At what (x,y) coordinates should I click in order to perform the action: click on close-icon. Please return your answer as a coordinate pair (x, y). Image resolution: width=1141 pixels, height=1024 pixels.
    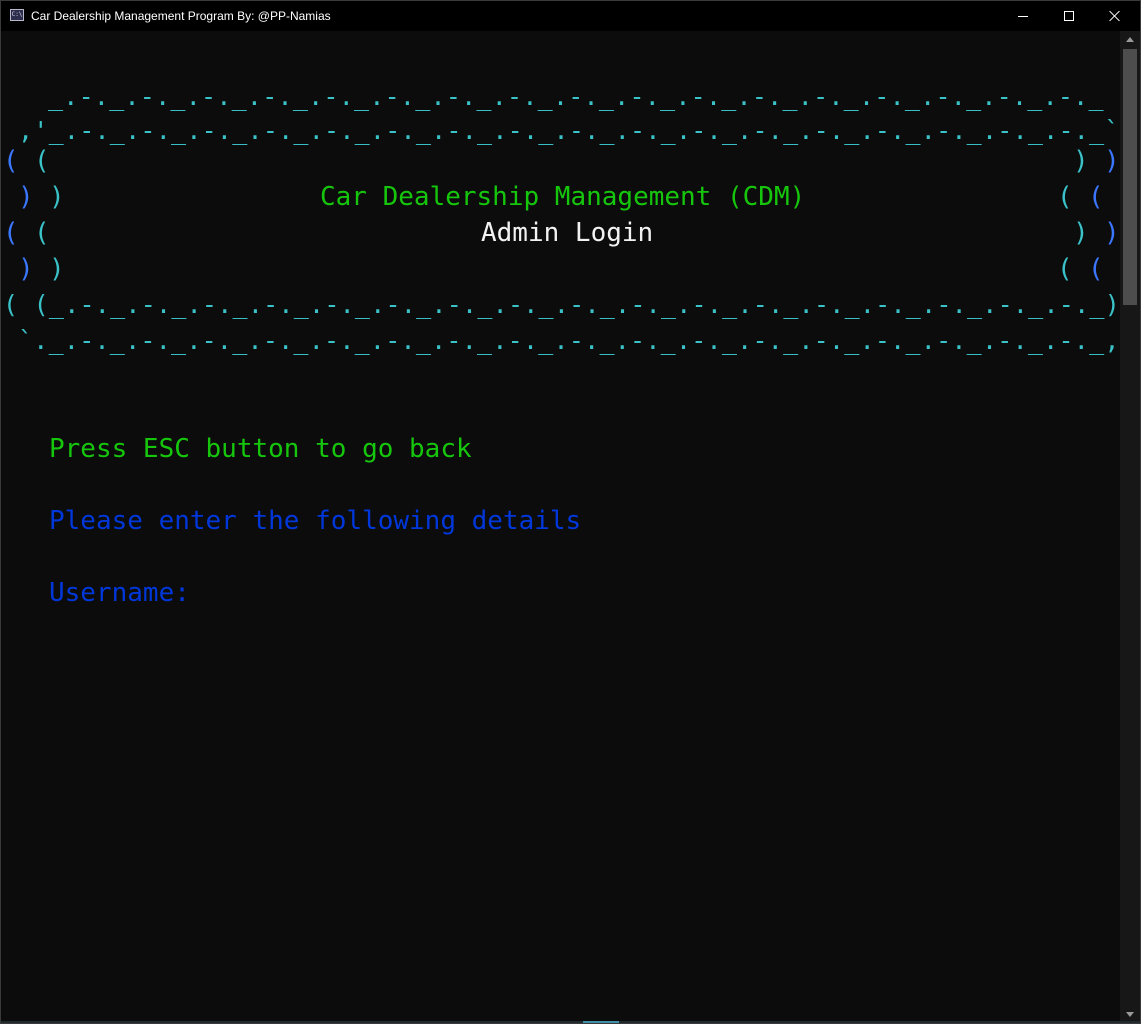
    Looking at the image, I should click on (1115, 16).